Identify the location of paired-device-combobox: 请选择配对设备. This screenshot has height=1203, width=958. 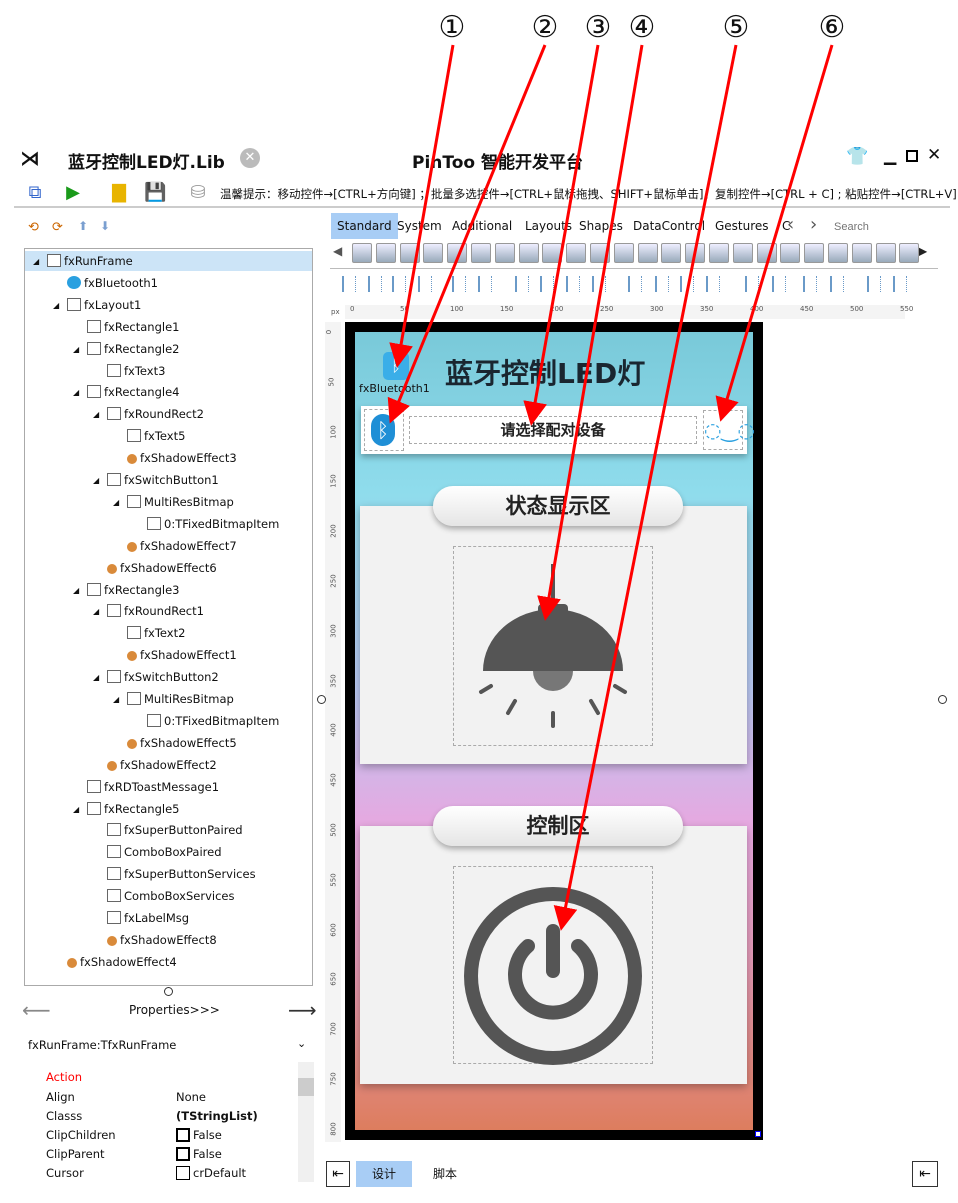
(553, 430).